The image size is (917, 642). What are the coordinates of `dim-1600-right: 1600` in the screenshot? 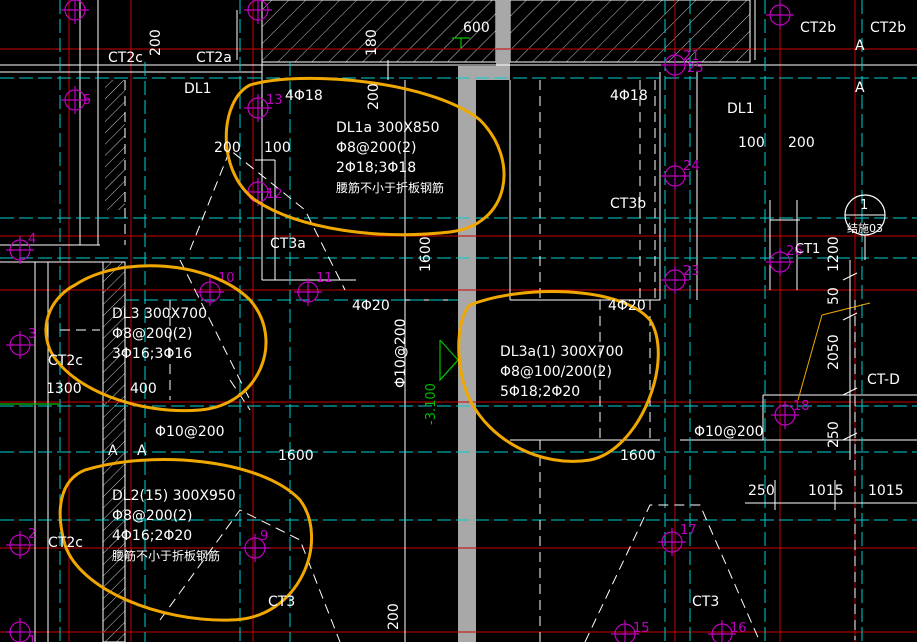 It's located at (638, 456).